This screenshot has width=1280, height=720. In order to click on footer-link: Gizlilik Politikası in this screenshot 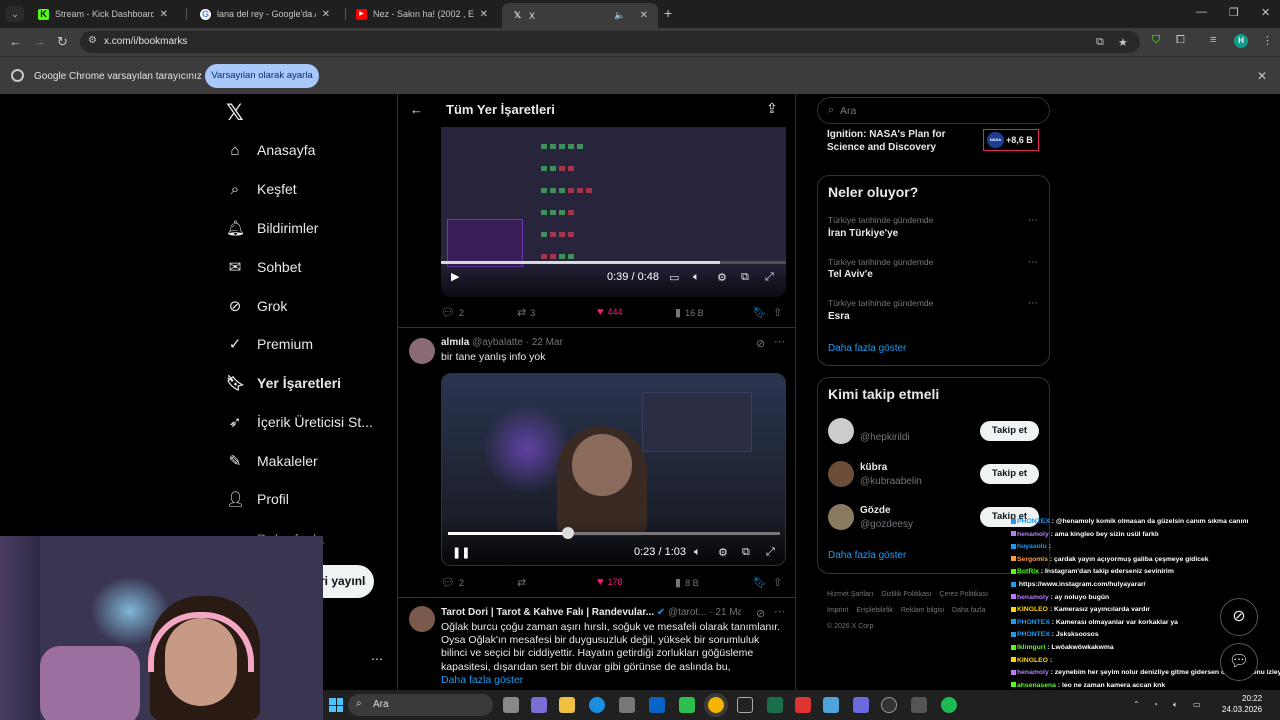, I will do `click(906, 594)`.